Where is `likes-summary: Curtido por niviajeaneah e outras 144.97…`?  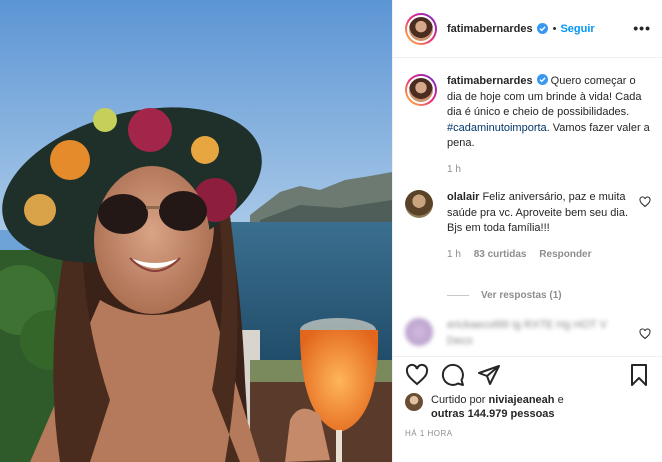 likes-summary: Curtido por niviajeaneah e outras 144.97… is located at coordinates (484, 407).